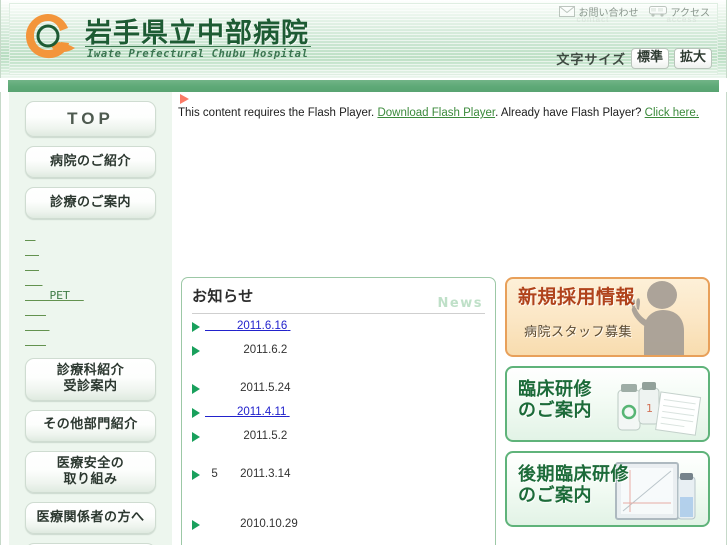 The width and height of the screenshot is (727, 545). What do you see at coordinates (248, 474) in the screenshot?
I see `news-item-text: 5 2011.3.14` at bounding box center [248, 474].